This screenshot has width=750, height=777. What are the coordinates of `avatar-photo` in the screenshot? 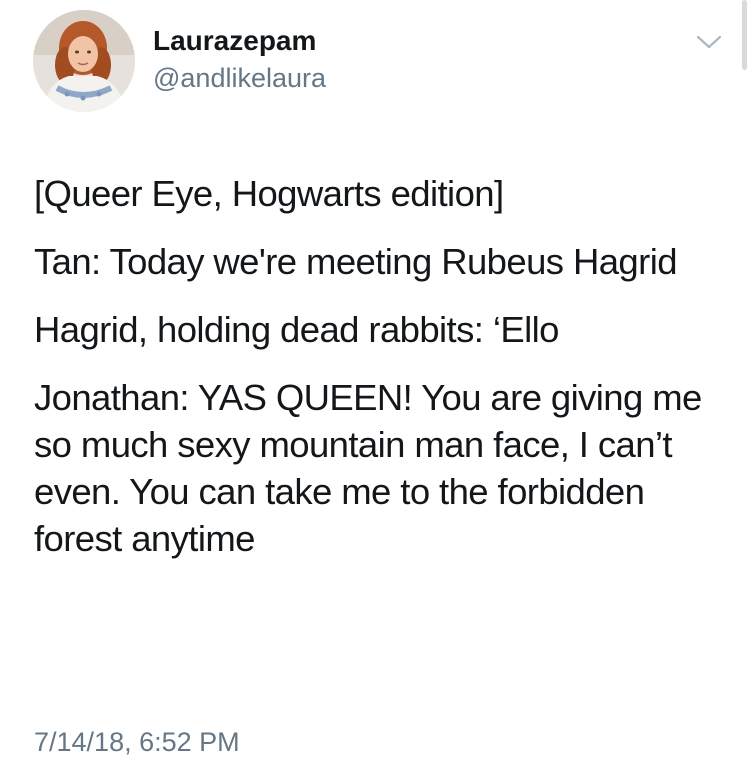 It's located at (84, 61).